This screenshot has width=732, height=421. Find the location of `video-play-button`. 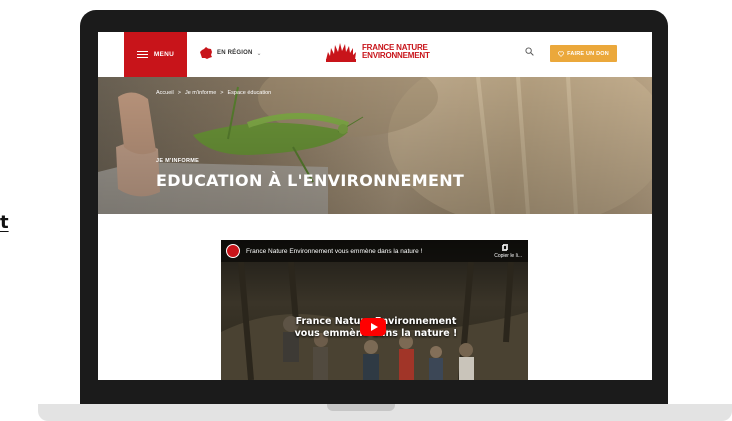

video-play-button is located at coordinates (373, 327).